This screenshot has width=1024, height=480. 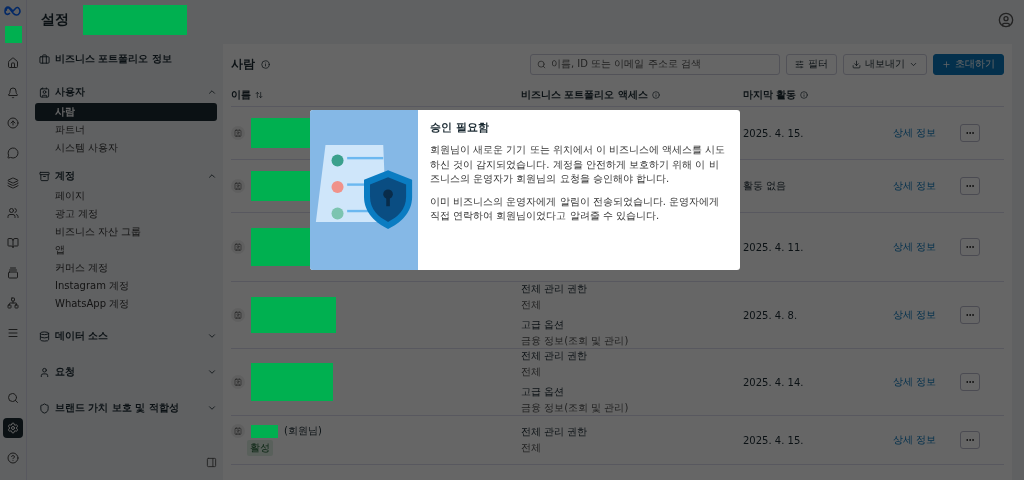 What do you see at coordinates (211, 462) in the screenshot?
I see `collapse-icon` at bounding box center [211, 462].